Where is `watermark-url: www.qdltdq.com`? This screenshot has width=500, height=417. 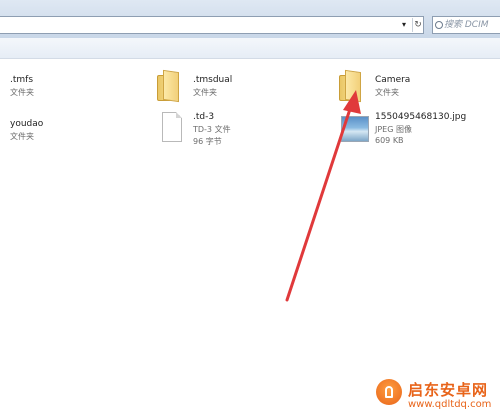
watermark-url: www.qdltdq.com is located at coordinates (450, 404).